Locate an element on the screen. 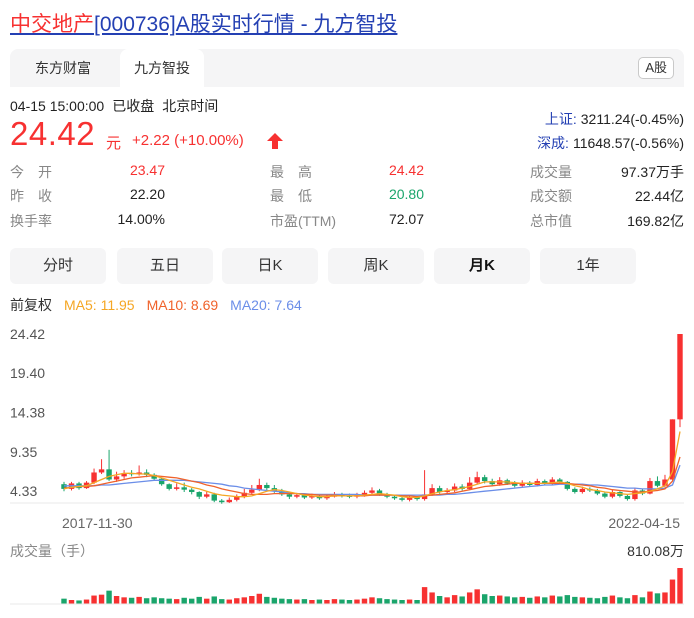 The width and height of the screenshot is (694, 618). stat-value: 72.07 is located at coordinates (406, 219).